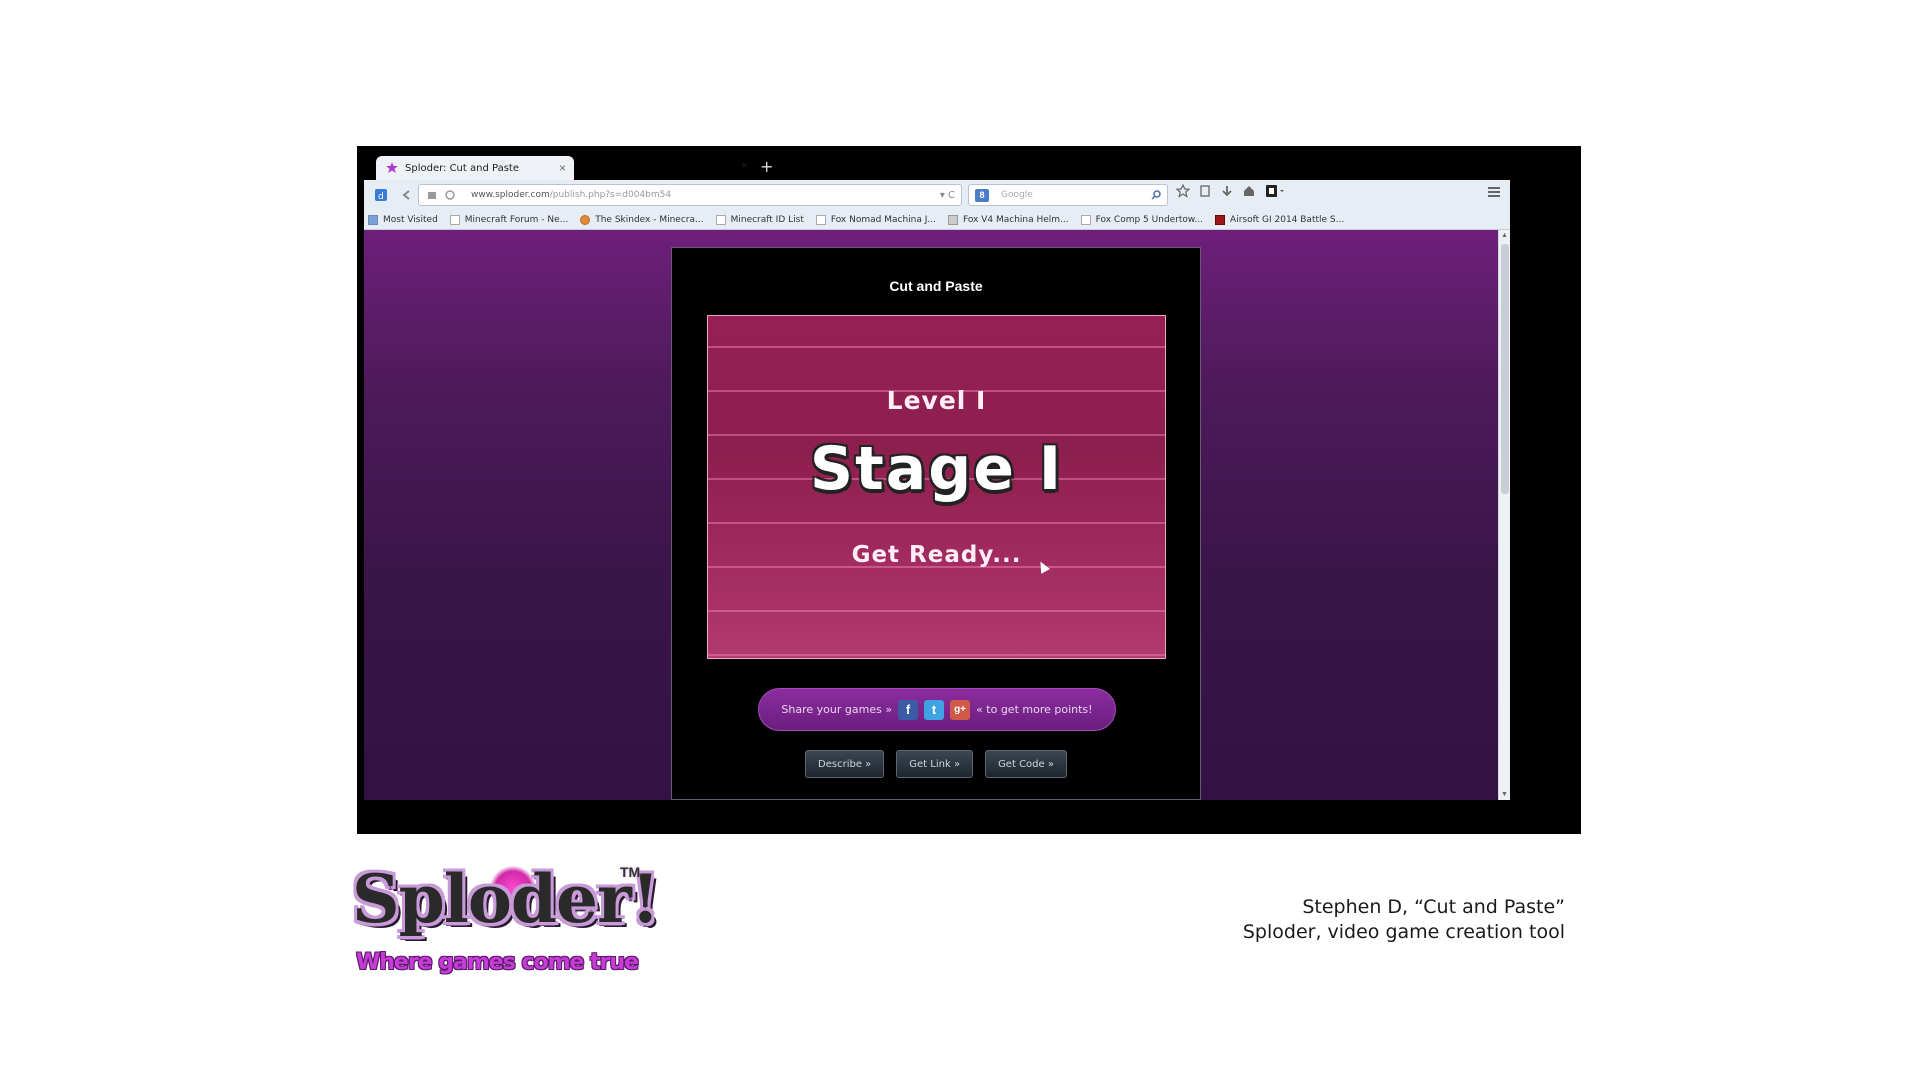  I want to click on home-icon, so click(1249, 191).